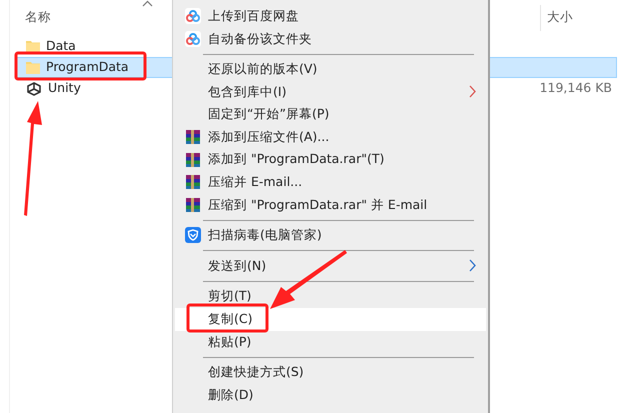 The image size is (638, 413). Describe the element at coordinates (38, 17) in the screenshot. I see `column-header: 名称` at that location.